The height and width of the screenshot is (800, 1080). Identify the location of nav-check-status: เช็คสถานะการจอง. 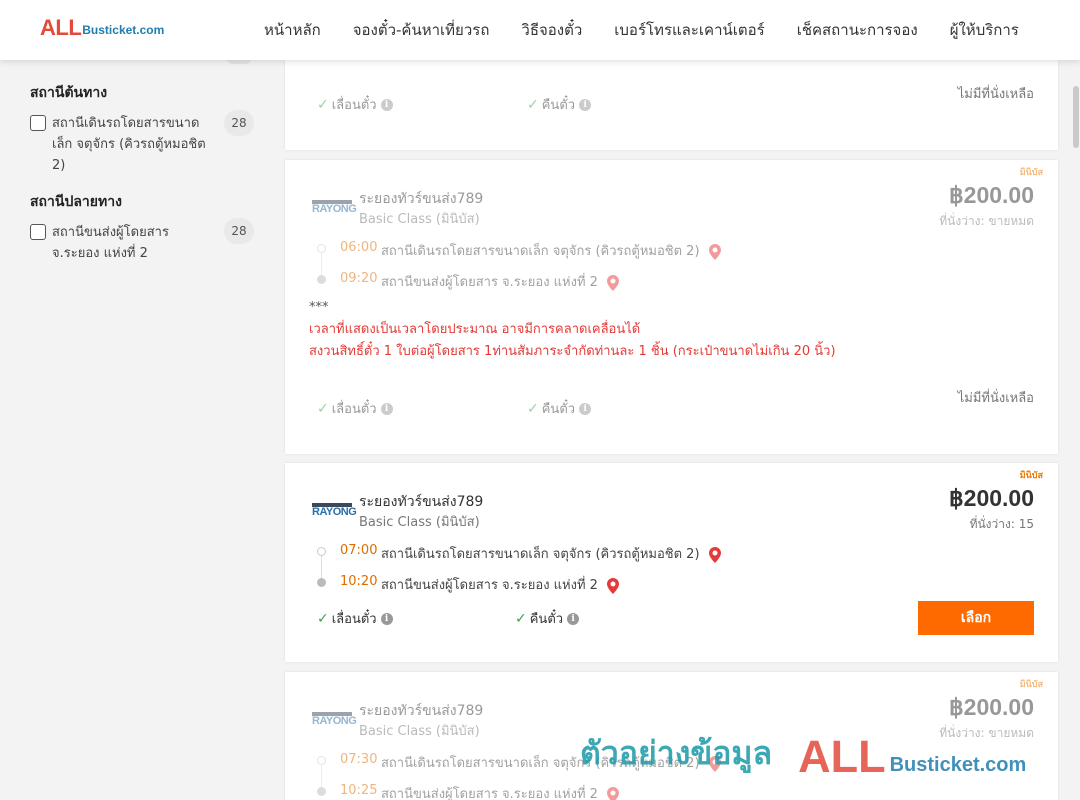
(857, 30).